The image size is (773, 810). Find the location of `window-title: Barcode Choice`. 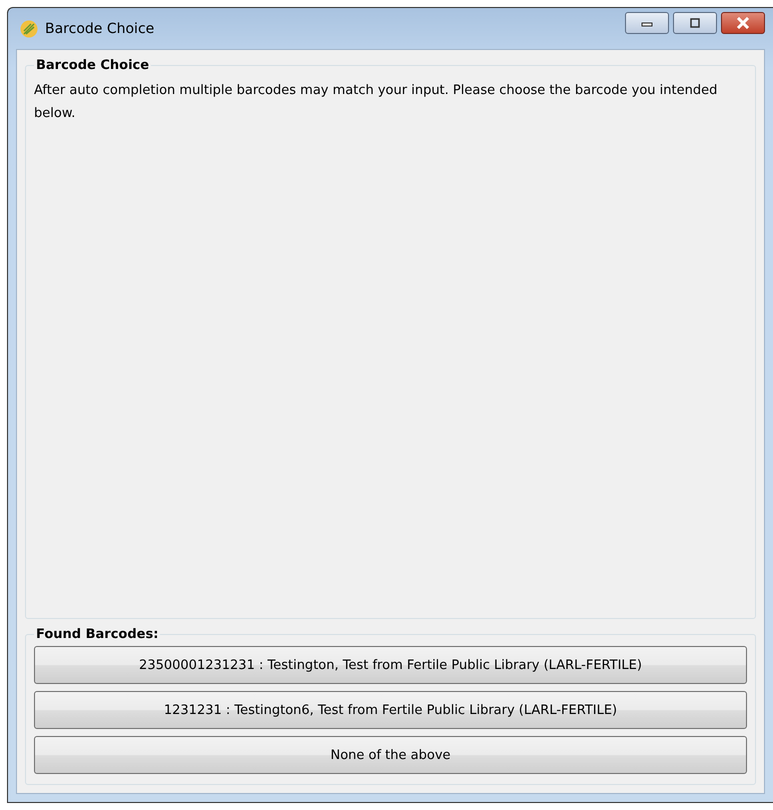

window-title: Barcode Choice is located at coordinates (99, 28).